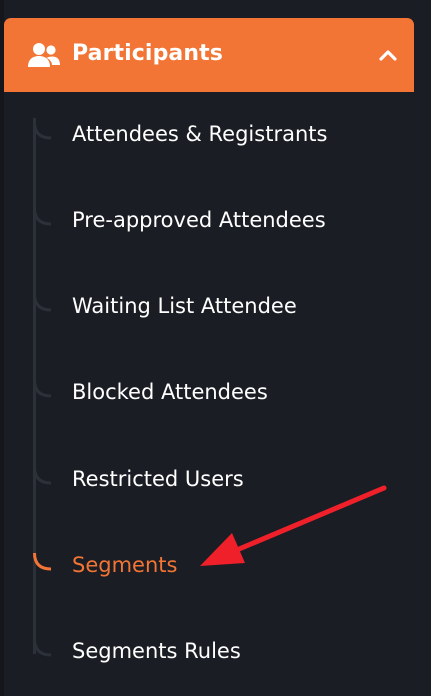 This screenshot has height=696, width=431. What do you see at coordinates (199, 220) in the screenshot?
I see `menu-item-label: Pre-approved Attendees` at bounding box center [199, 220].